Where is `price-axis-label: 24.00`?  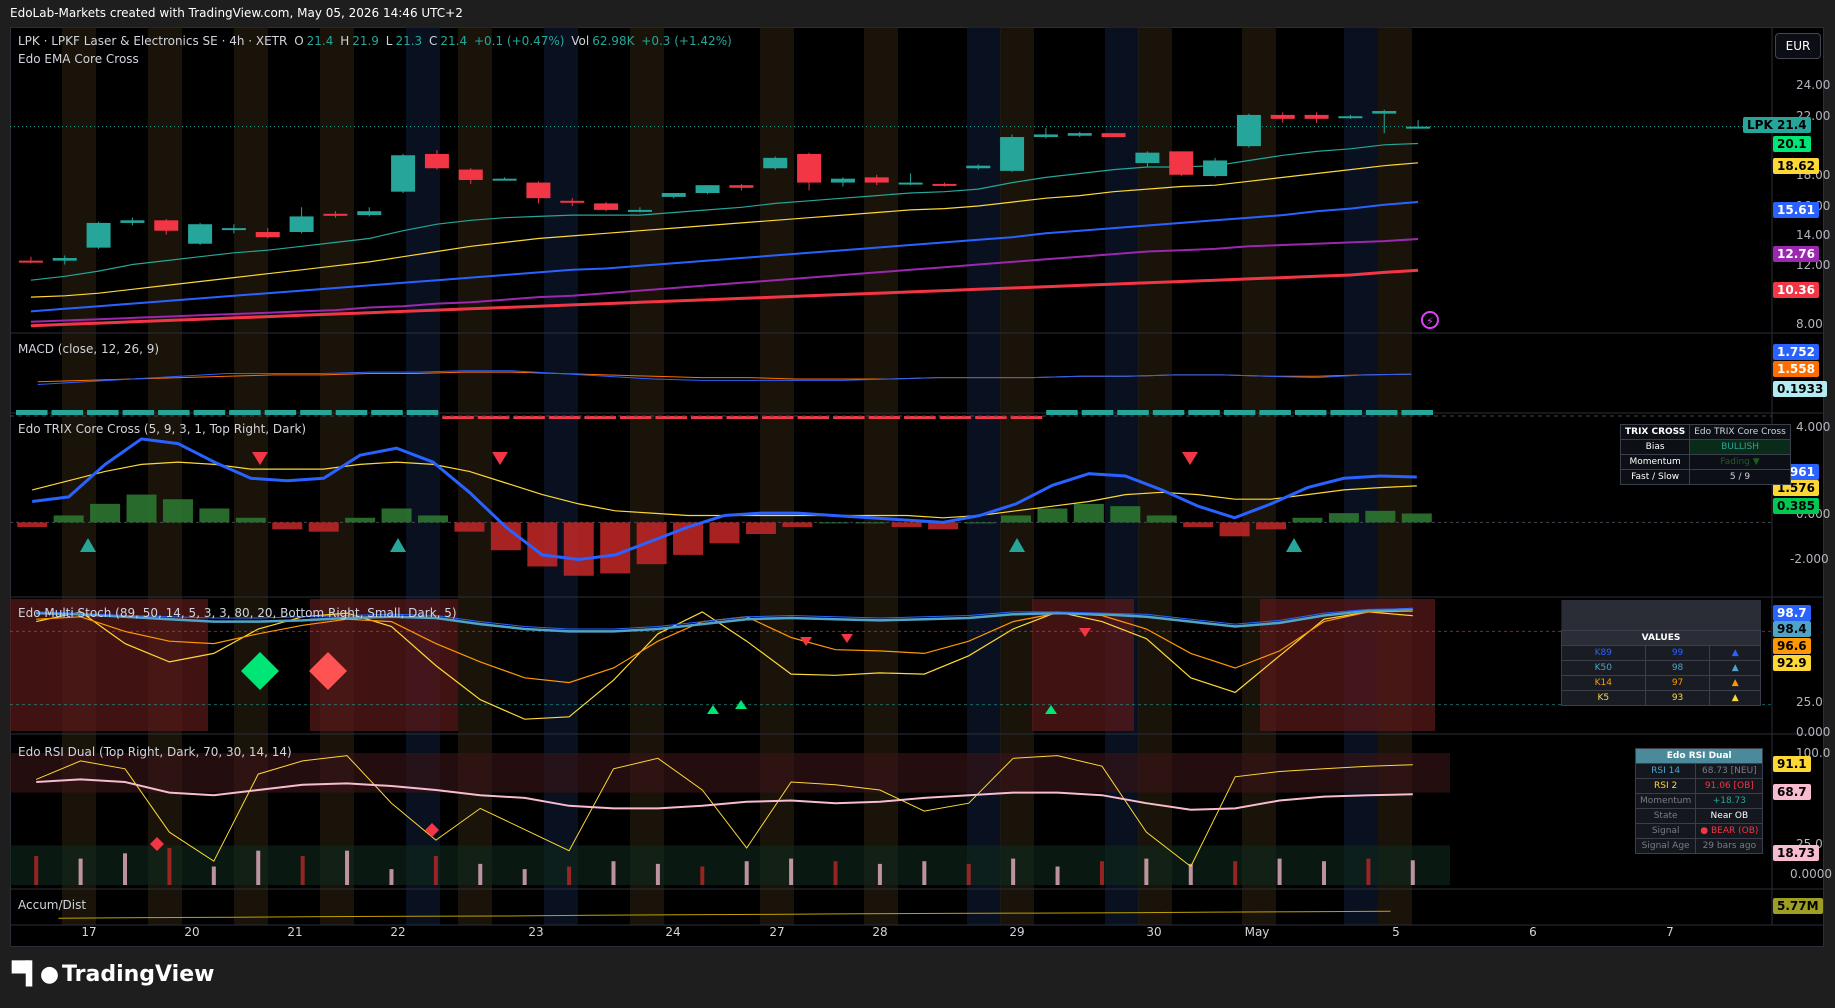 price-axis-label: 24.00 is located at coordinates (1813, 85).